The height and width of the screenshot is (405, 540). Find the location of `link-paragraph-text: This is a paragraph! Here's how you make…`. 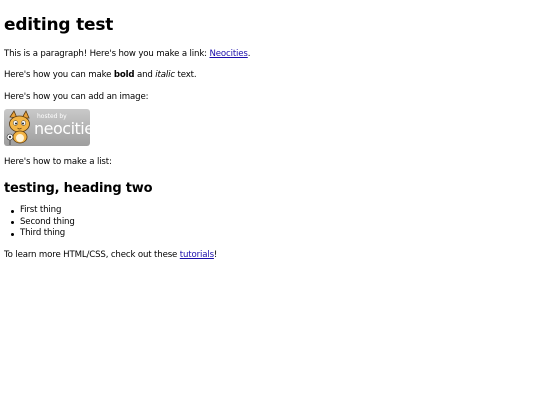

link-paragraph-text: This is a paragraph! Here's how you make… is located at coordinates (107, 54).